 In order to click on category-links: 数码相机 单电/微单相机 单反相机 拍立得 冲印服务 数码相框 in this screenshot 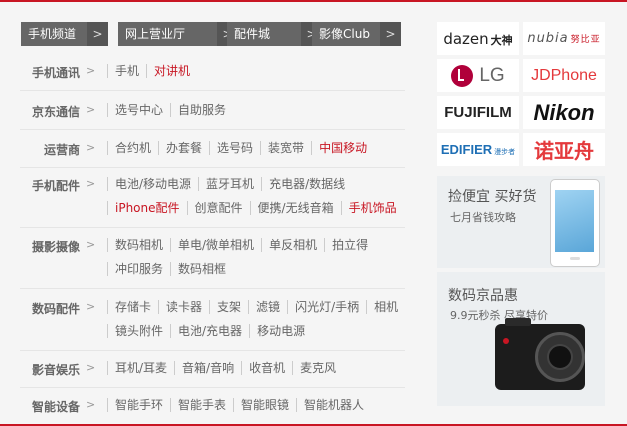, I will do `click(257, 262)`.